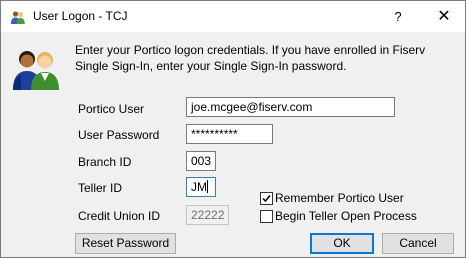 This screenshot has height=258, width=466. What do you see at coordinates (201, 161) in the screenshot?
I see `branch-id-input: 003` at bounding box center [201, 161].